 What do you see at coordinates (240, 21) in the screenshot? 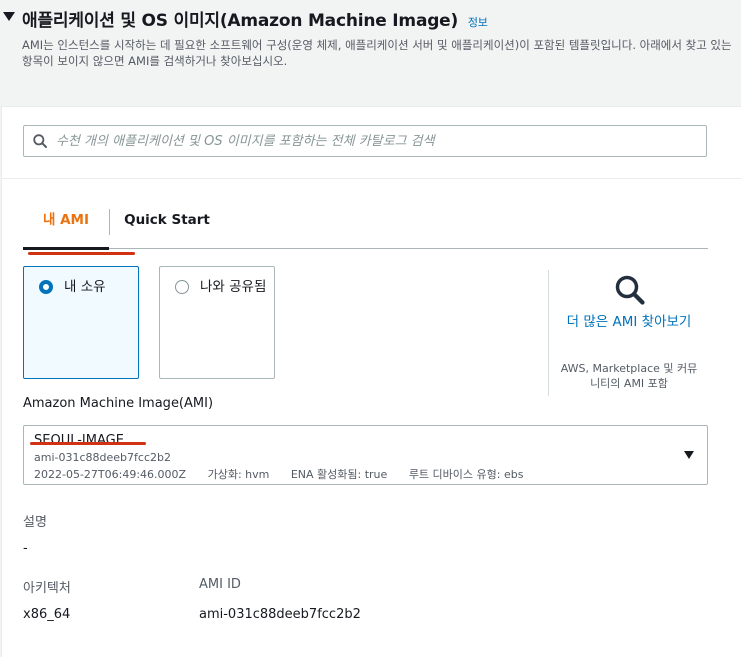
I see `section-title-text: 애플리케이션 및 OS 이미지(Amazon Machine Image)` at bounding box center [240, 21].